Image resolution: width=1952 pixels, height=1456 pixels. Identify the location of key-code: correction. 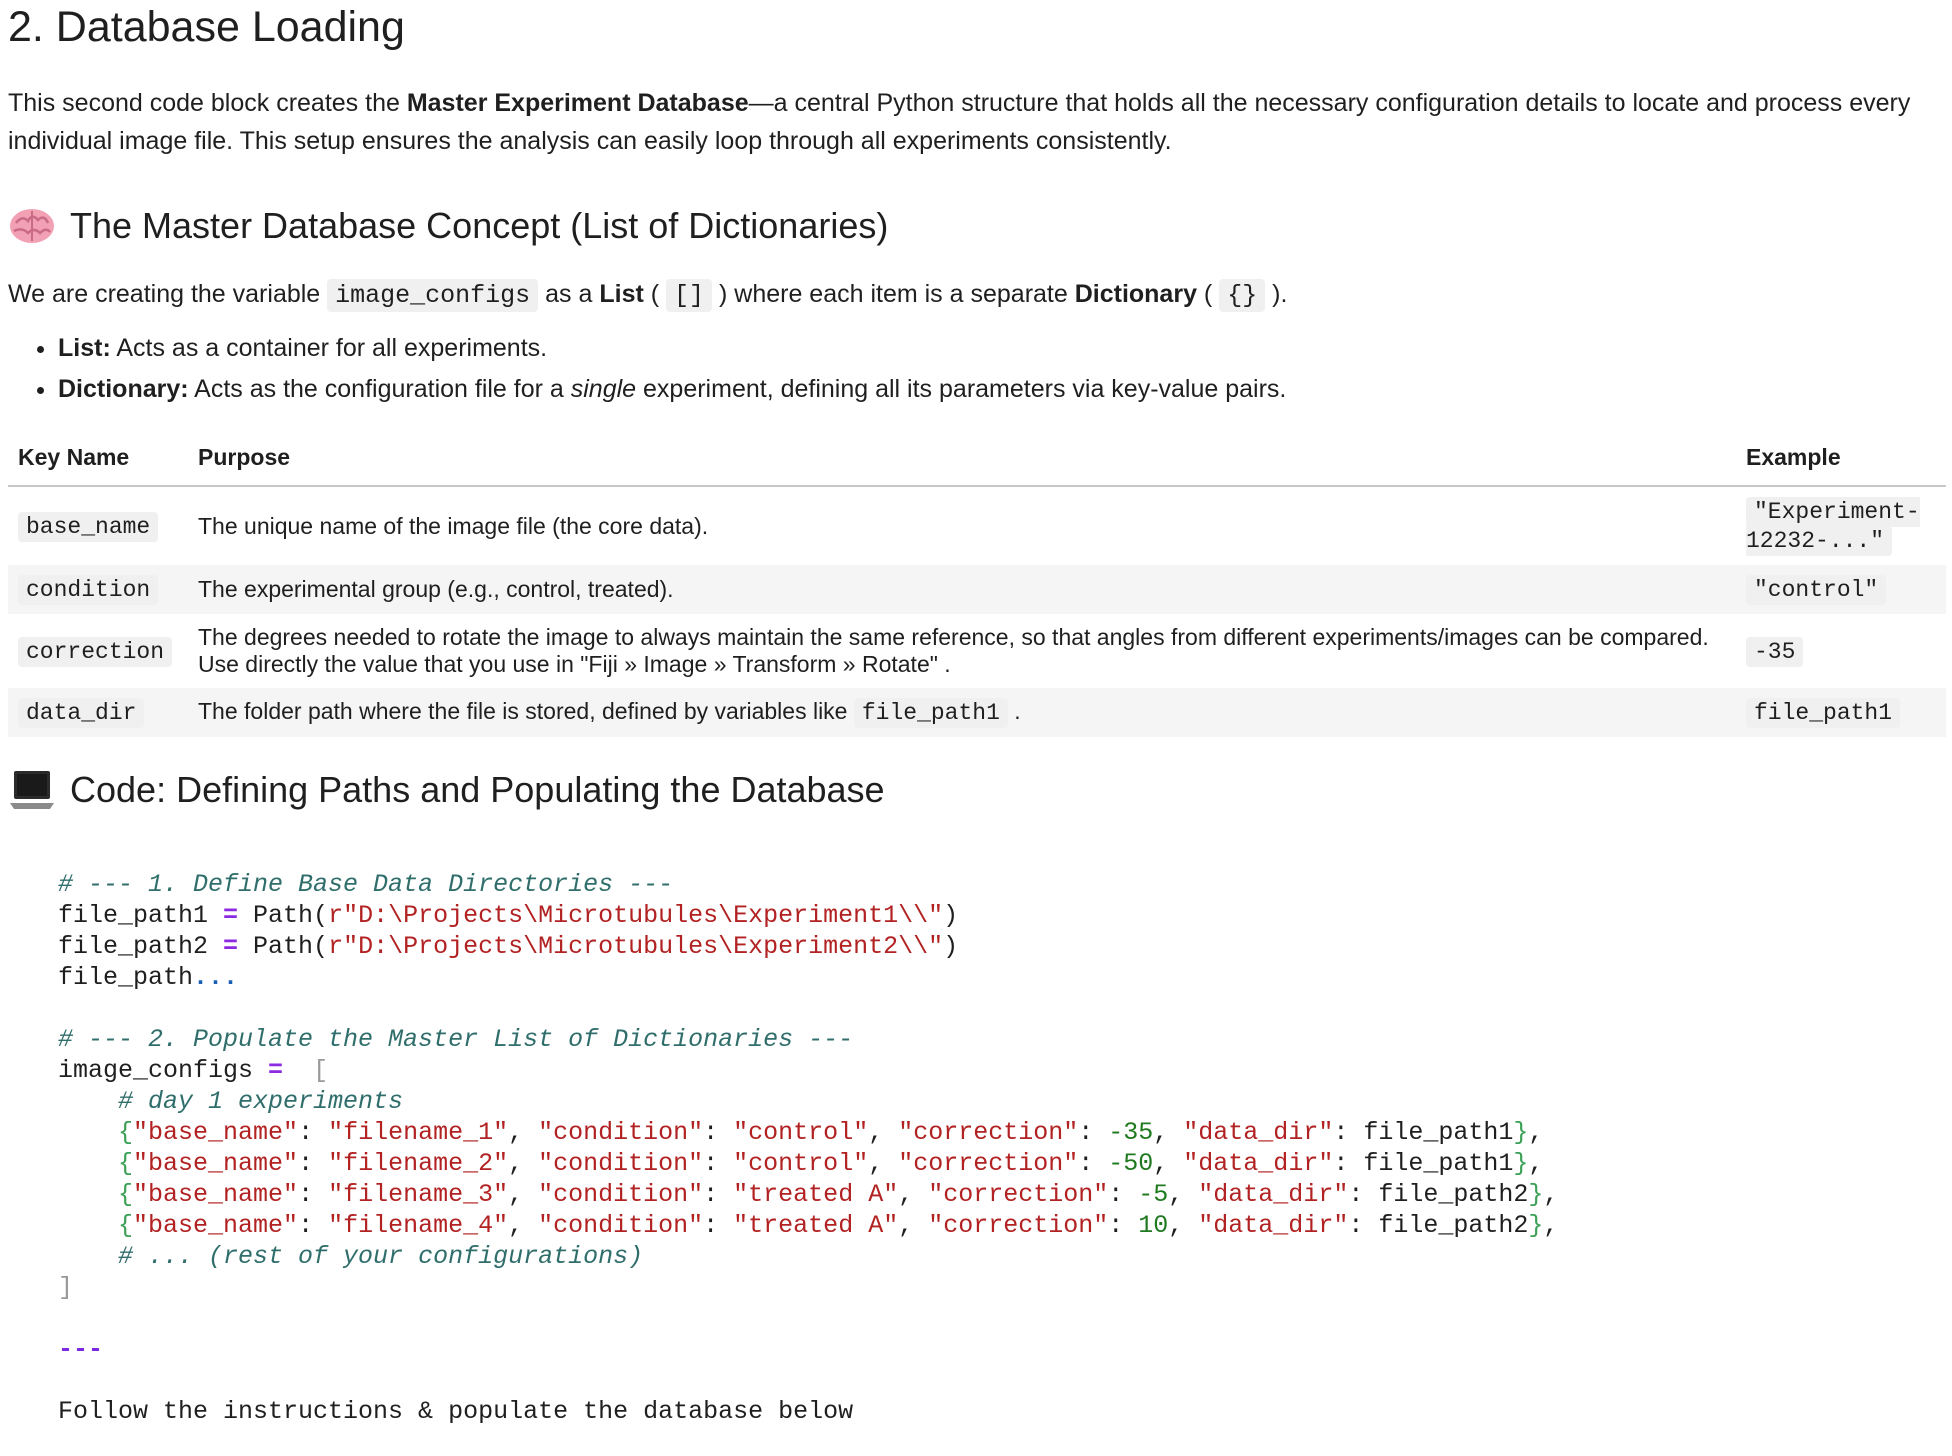
(95, 651).